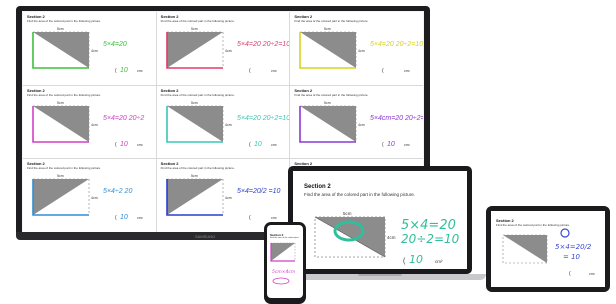 The image size is (616, 304). What do you see at coordinates (283, 263) in the screenshot?
I see `phone-worksheet-drawing: 5cm×4cm` at bounding box center [283, 263].